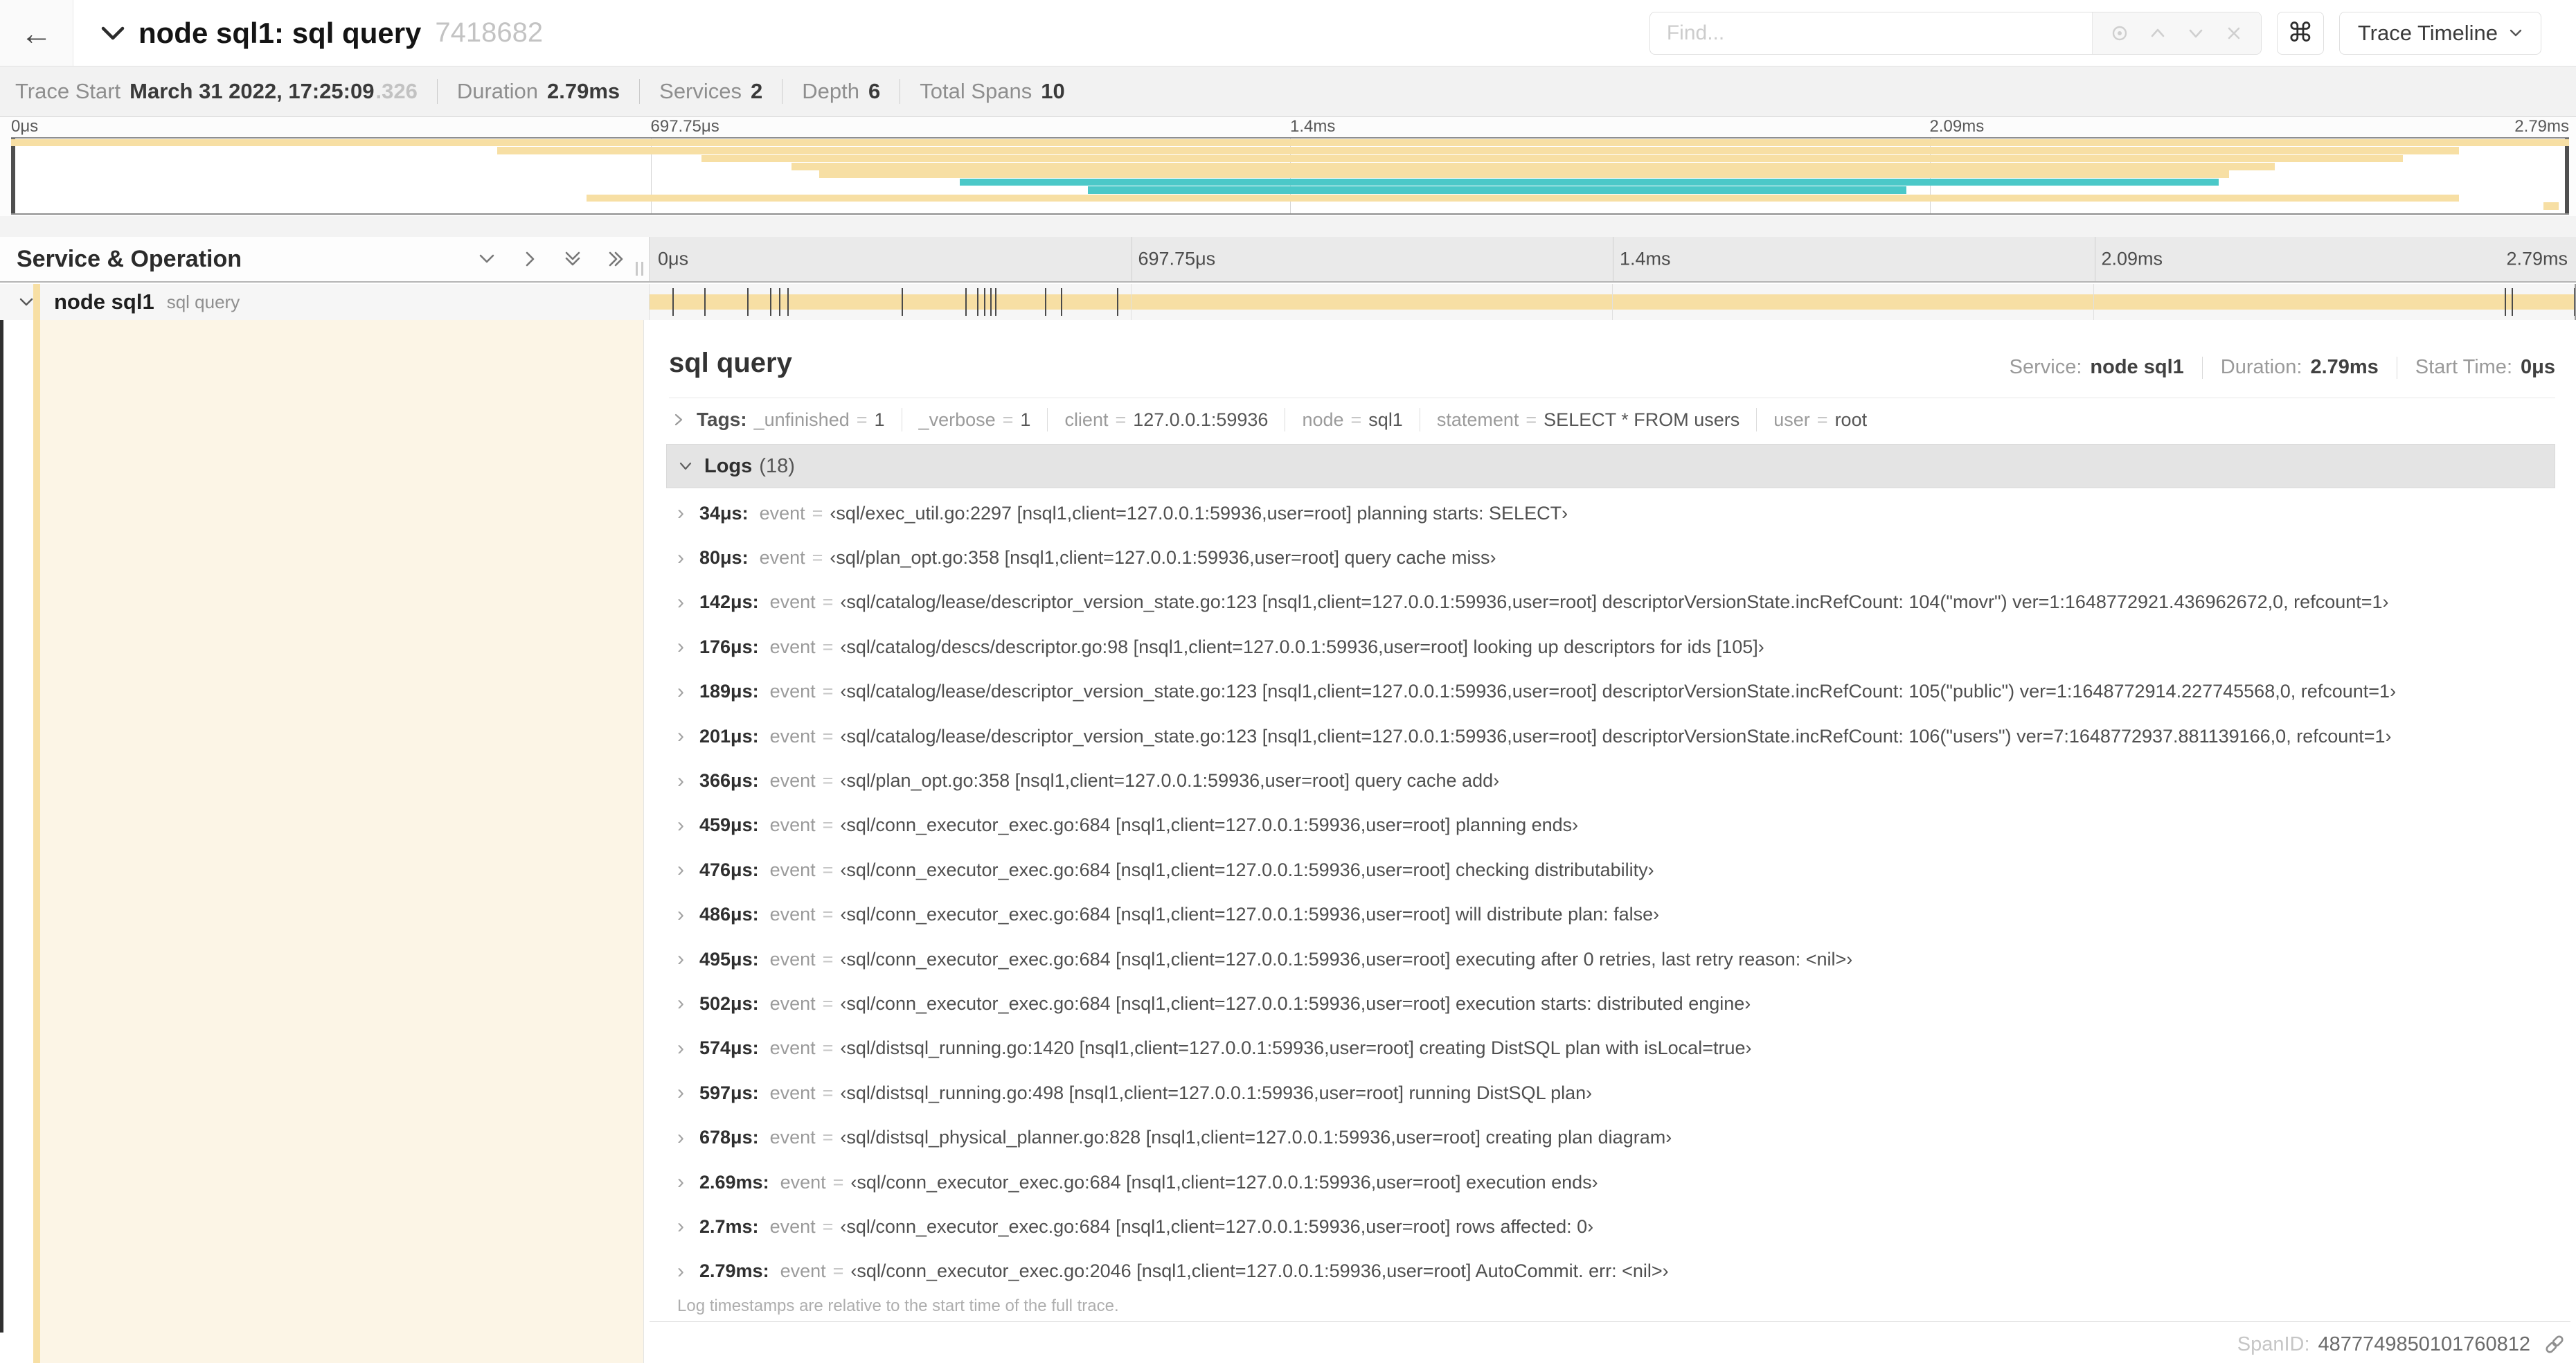 Image resolution: width=2576 pixels, height=1363 pixels. I want to click on clear-search-x-icon, so click(2234, 33).